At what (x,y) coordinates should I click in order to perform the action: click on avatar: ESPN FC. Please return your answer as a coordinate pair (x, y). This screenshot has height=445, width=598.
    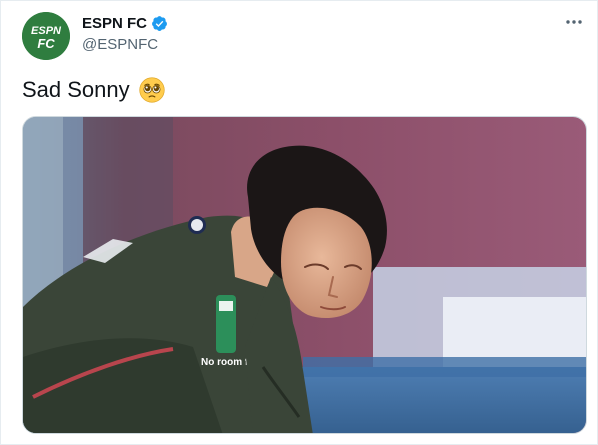
    Looking at the image, I should click on (46, 36).